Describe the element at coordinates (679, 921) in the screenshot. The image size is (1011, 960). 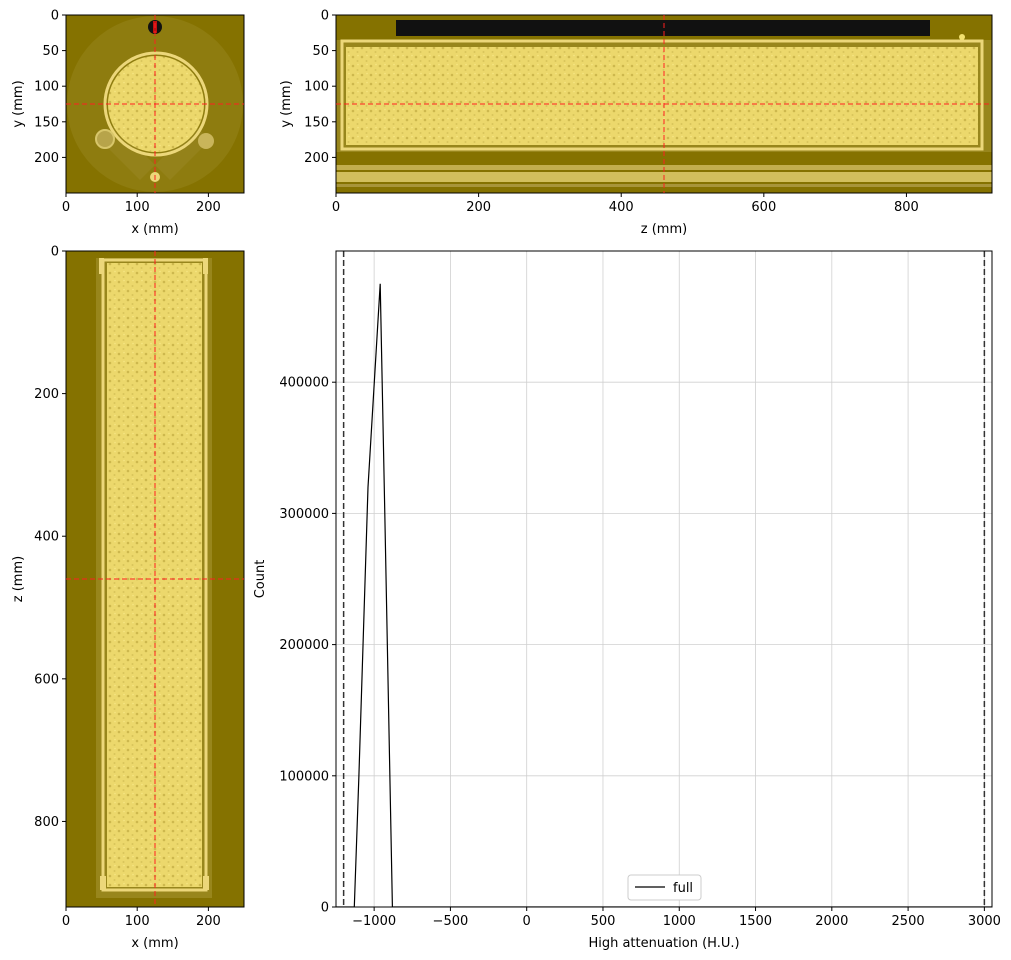
I see `histogram-xtick-label: 1000` at that location.